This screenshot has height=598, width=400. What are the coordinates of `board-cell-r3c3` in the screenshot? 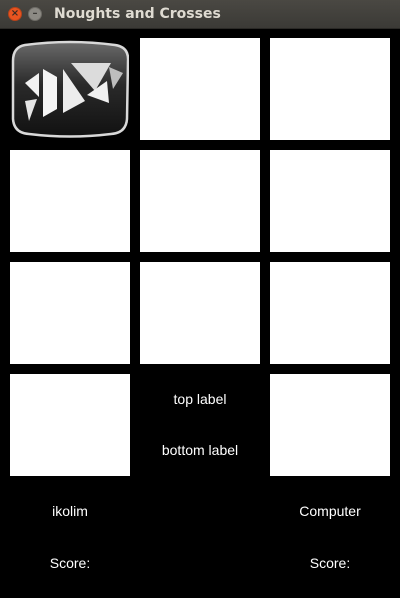 It's located at (330, 313).